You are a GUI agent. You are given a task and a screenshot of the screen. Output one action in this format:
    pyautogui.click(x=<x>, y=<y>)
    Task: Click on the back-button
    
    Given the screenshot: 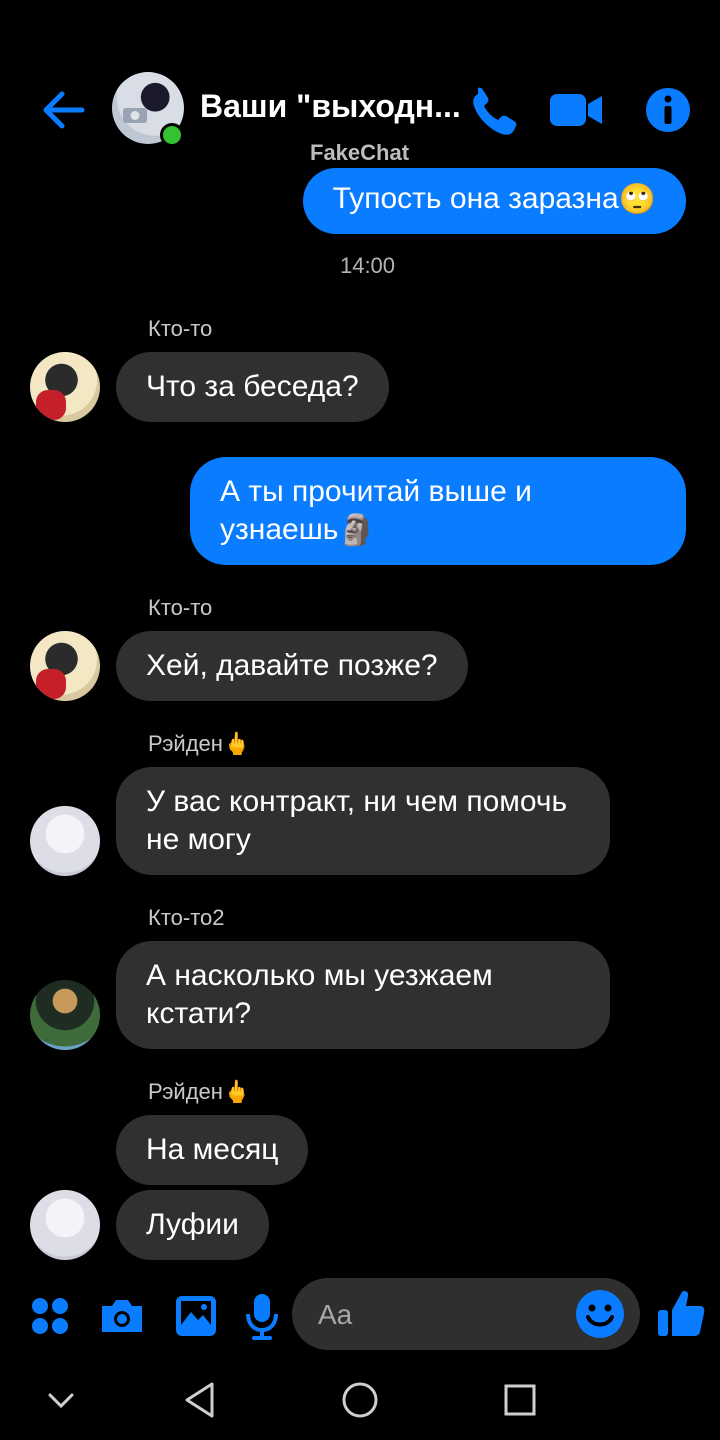 What is the action you would take?
    pyautogui.click(x=64, y=110)
    